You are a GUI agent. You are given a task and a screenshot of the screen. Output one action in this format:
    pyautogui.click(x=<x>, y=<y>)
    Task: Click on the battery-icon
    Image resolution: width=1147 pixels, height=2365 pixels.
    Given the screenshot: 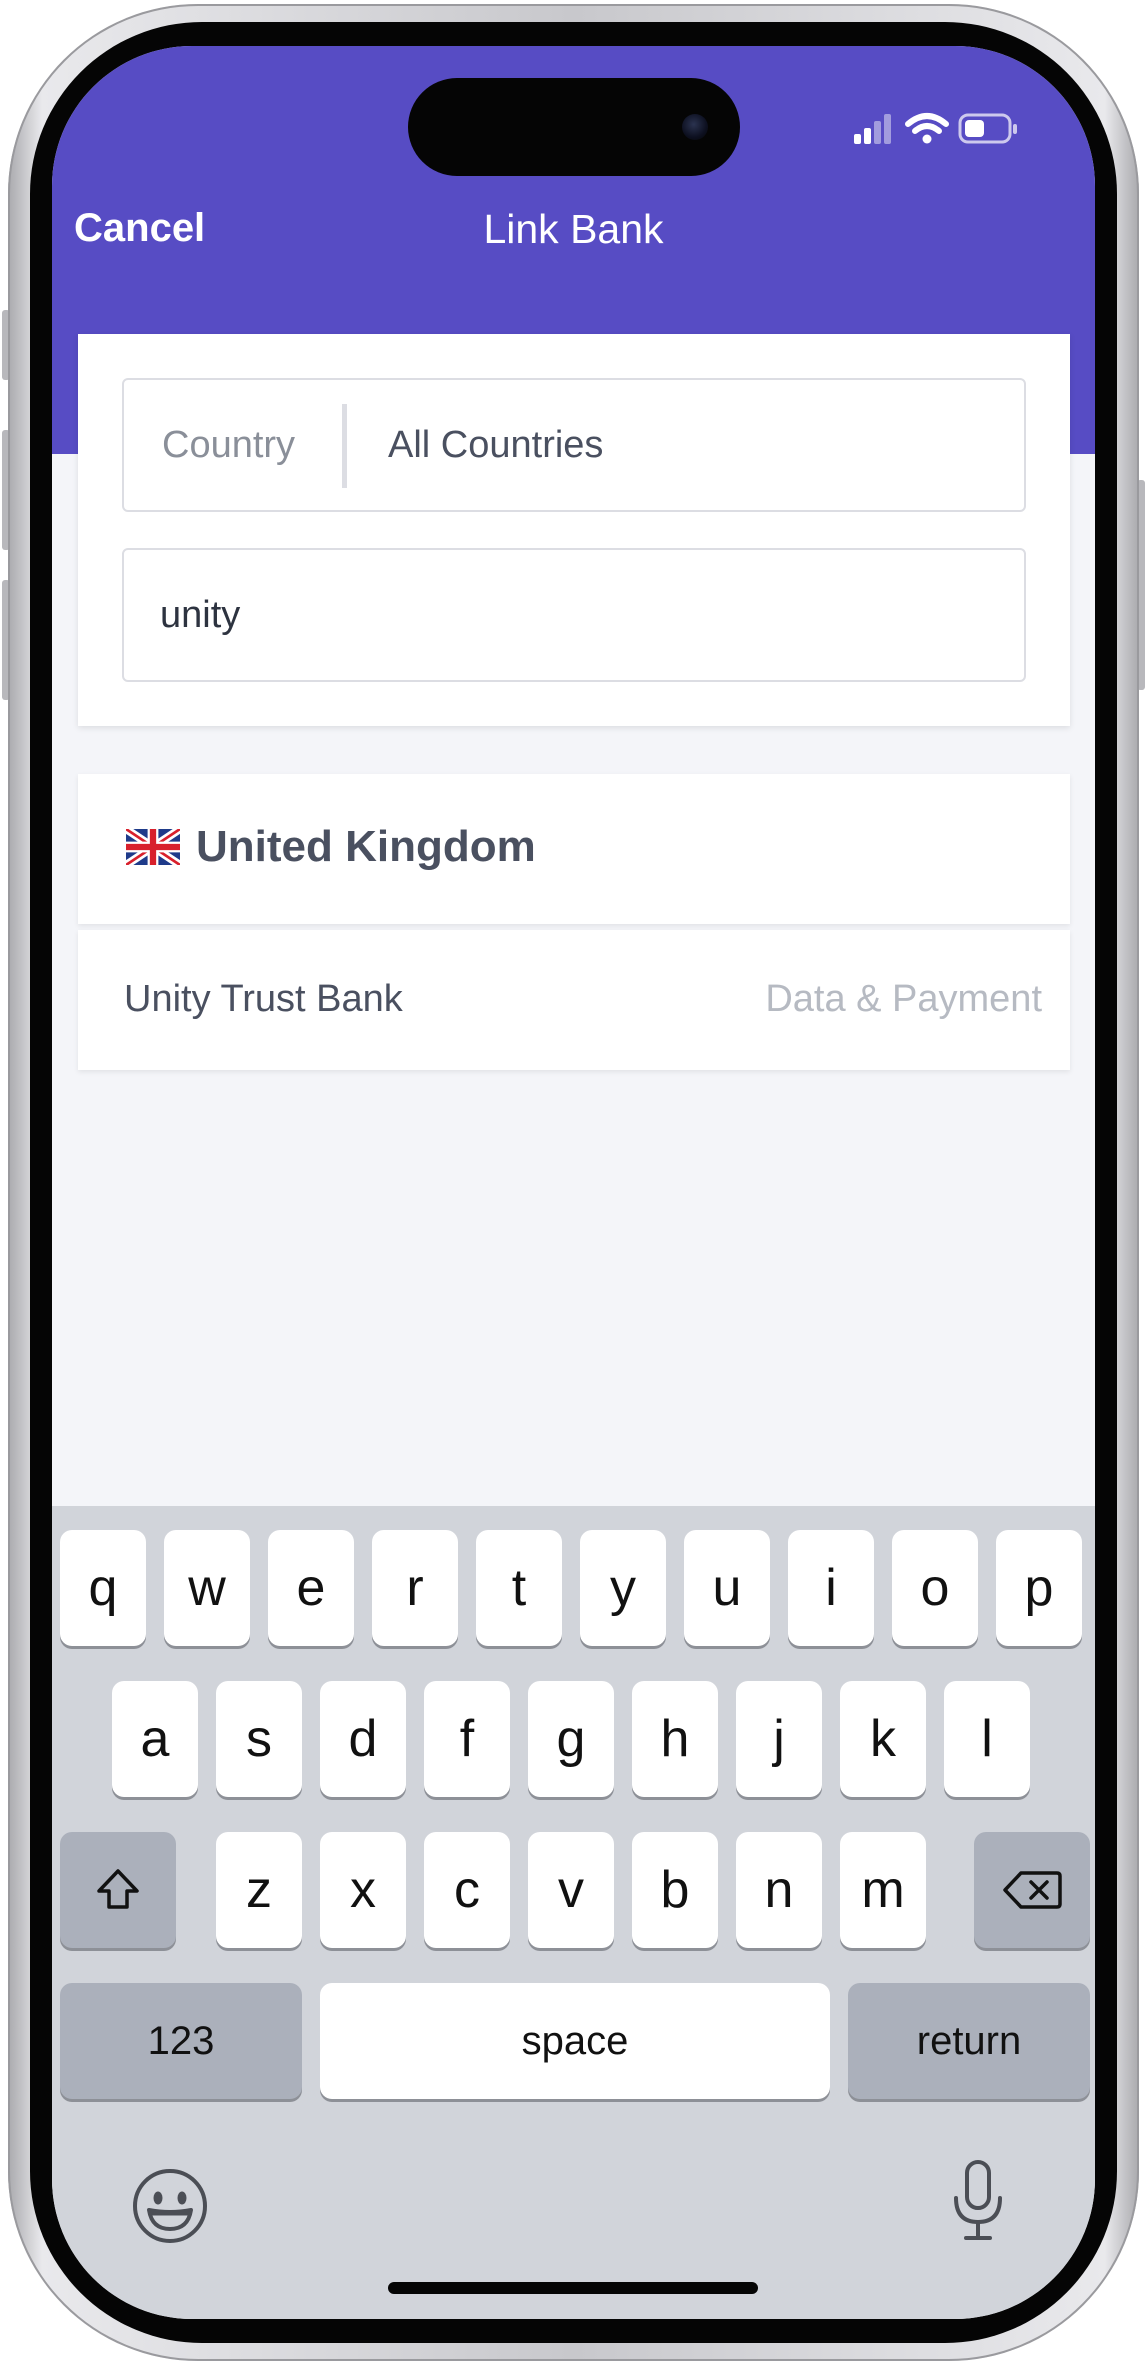 What is the action you would take?
    pyautogui.click(x=987, y=128)
    